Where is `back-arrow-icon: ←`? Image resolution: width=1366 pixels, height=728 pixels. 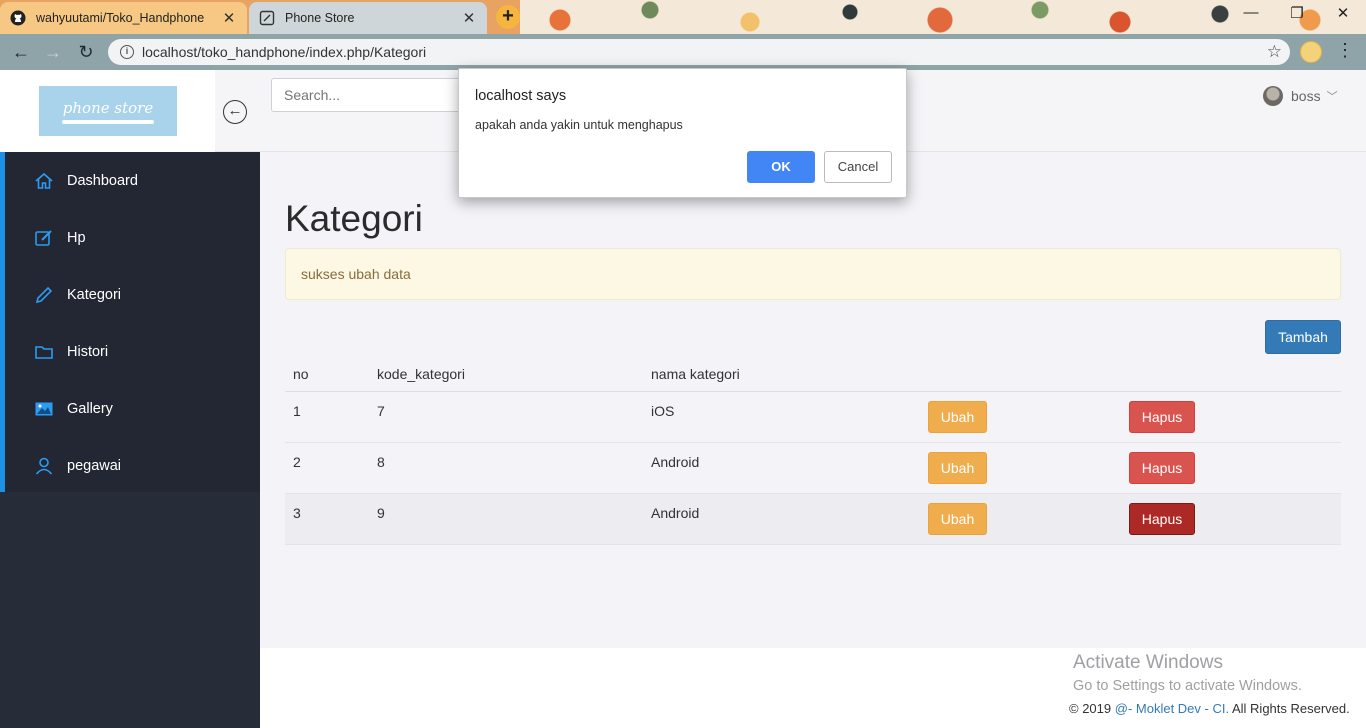
back-arrow-icon: ← is located at coordinates (21, 52).